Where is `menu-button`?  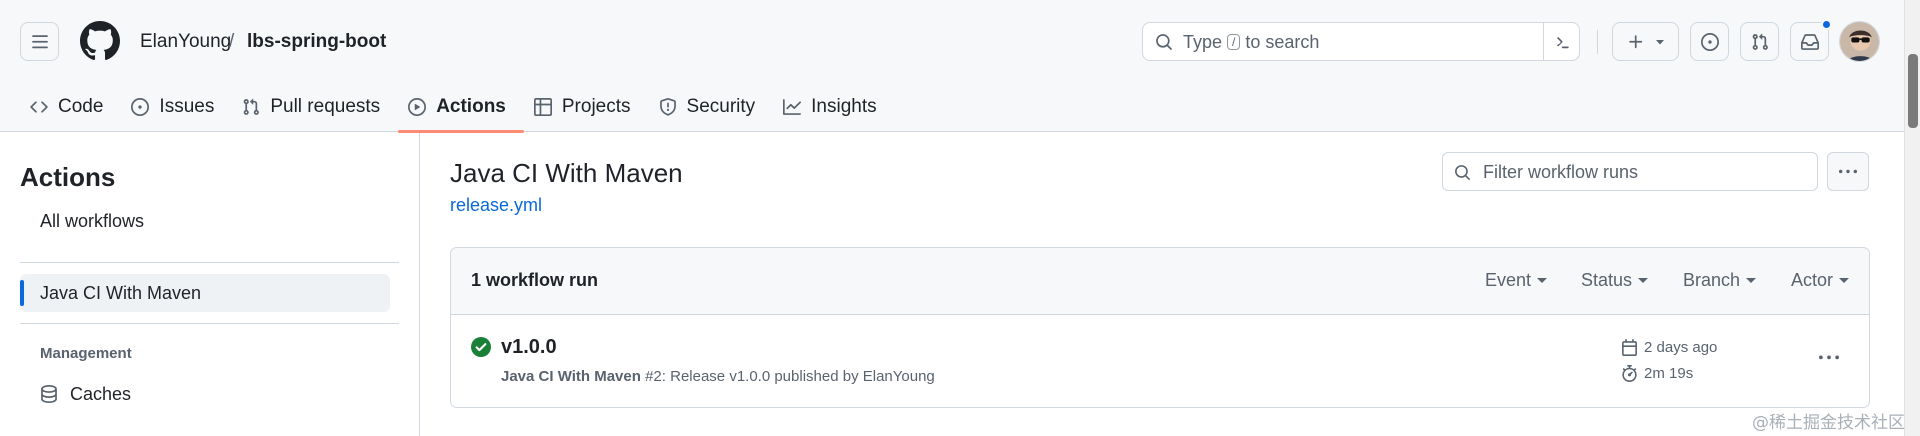
menu-button is located at coordinates (39, 41).